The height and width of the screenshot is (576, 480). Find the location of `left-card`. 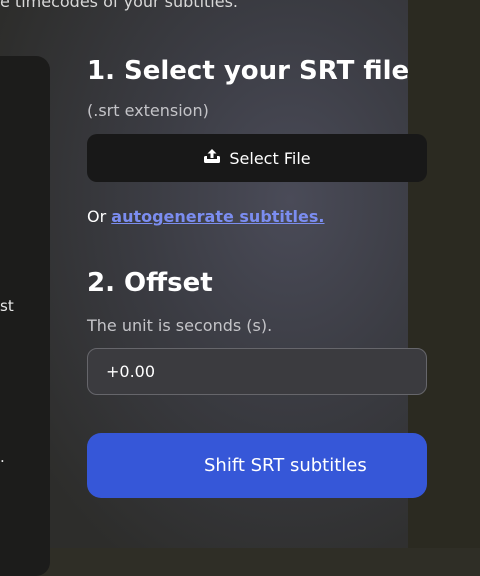

left-card is located at coordinates (25, 316).